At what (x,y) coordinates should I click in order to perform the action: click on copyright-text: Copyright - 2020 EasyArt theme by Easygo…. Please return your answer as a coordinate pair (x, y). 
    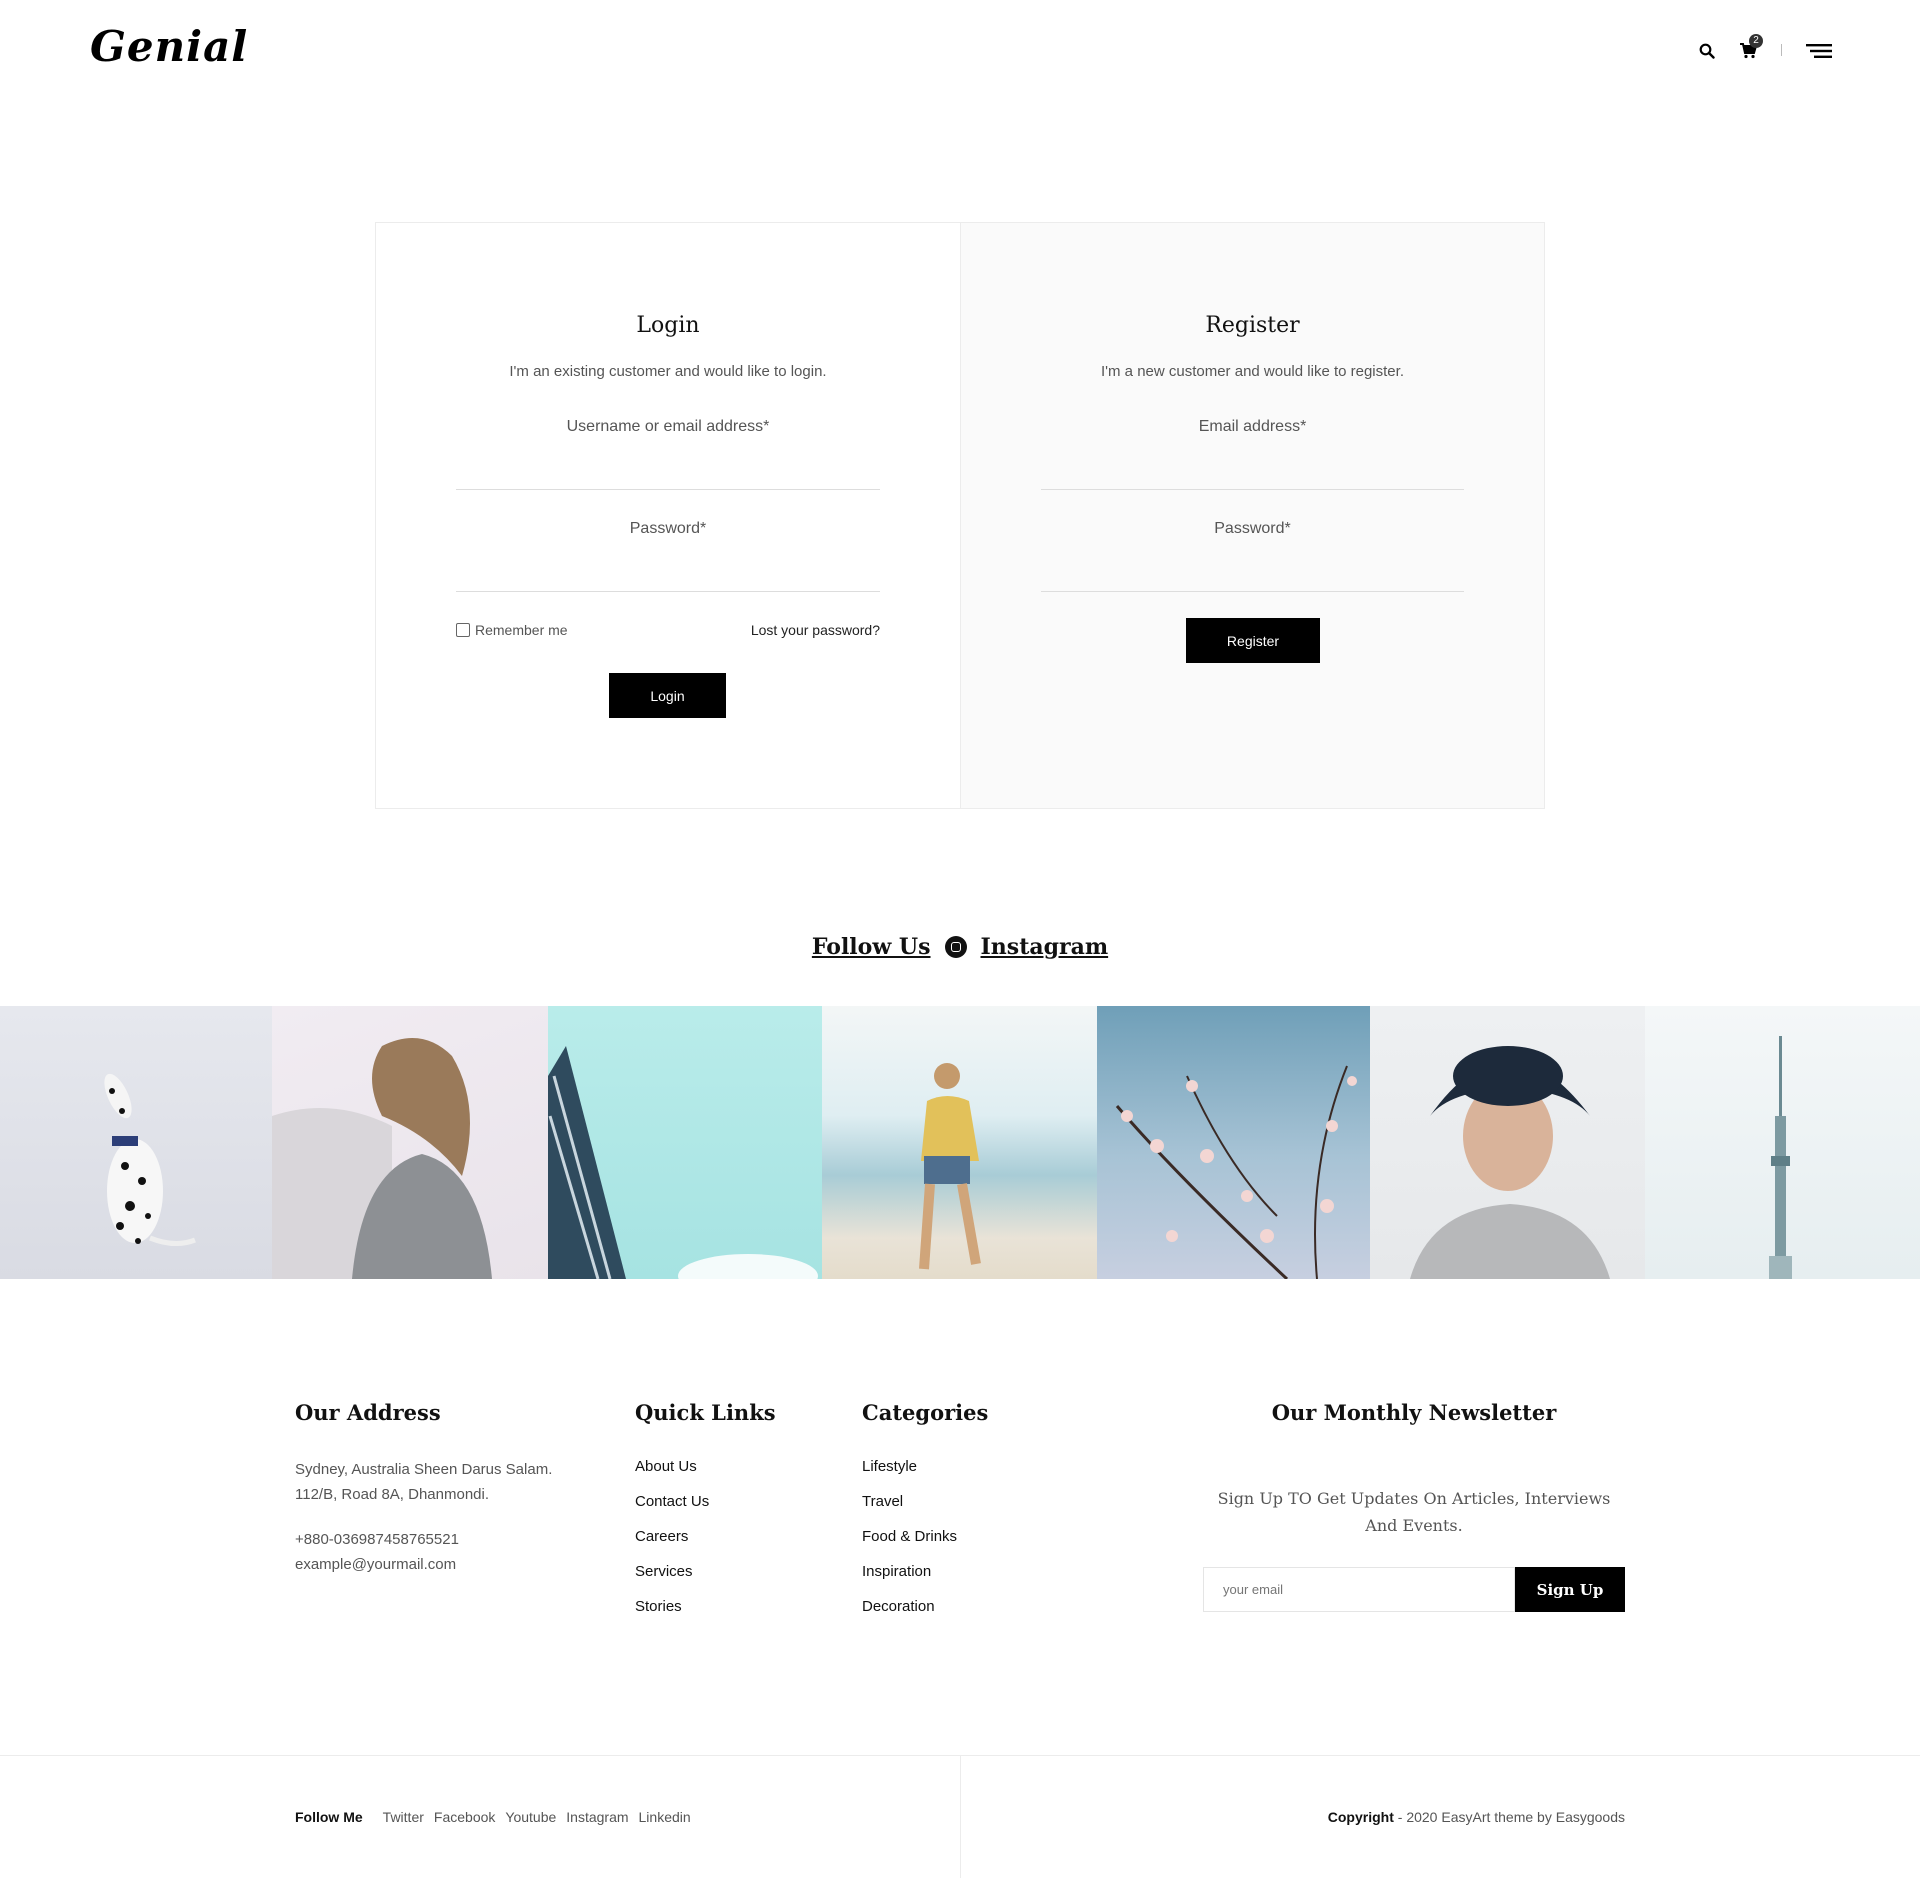
    Looking at the image, I should click on (1476, 1817).